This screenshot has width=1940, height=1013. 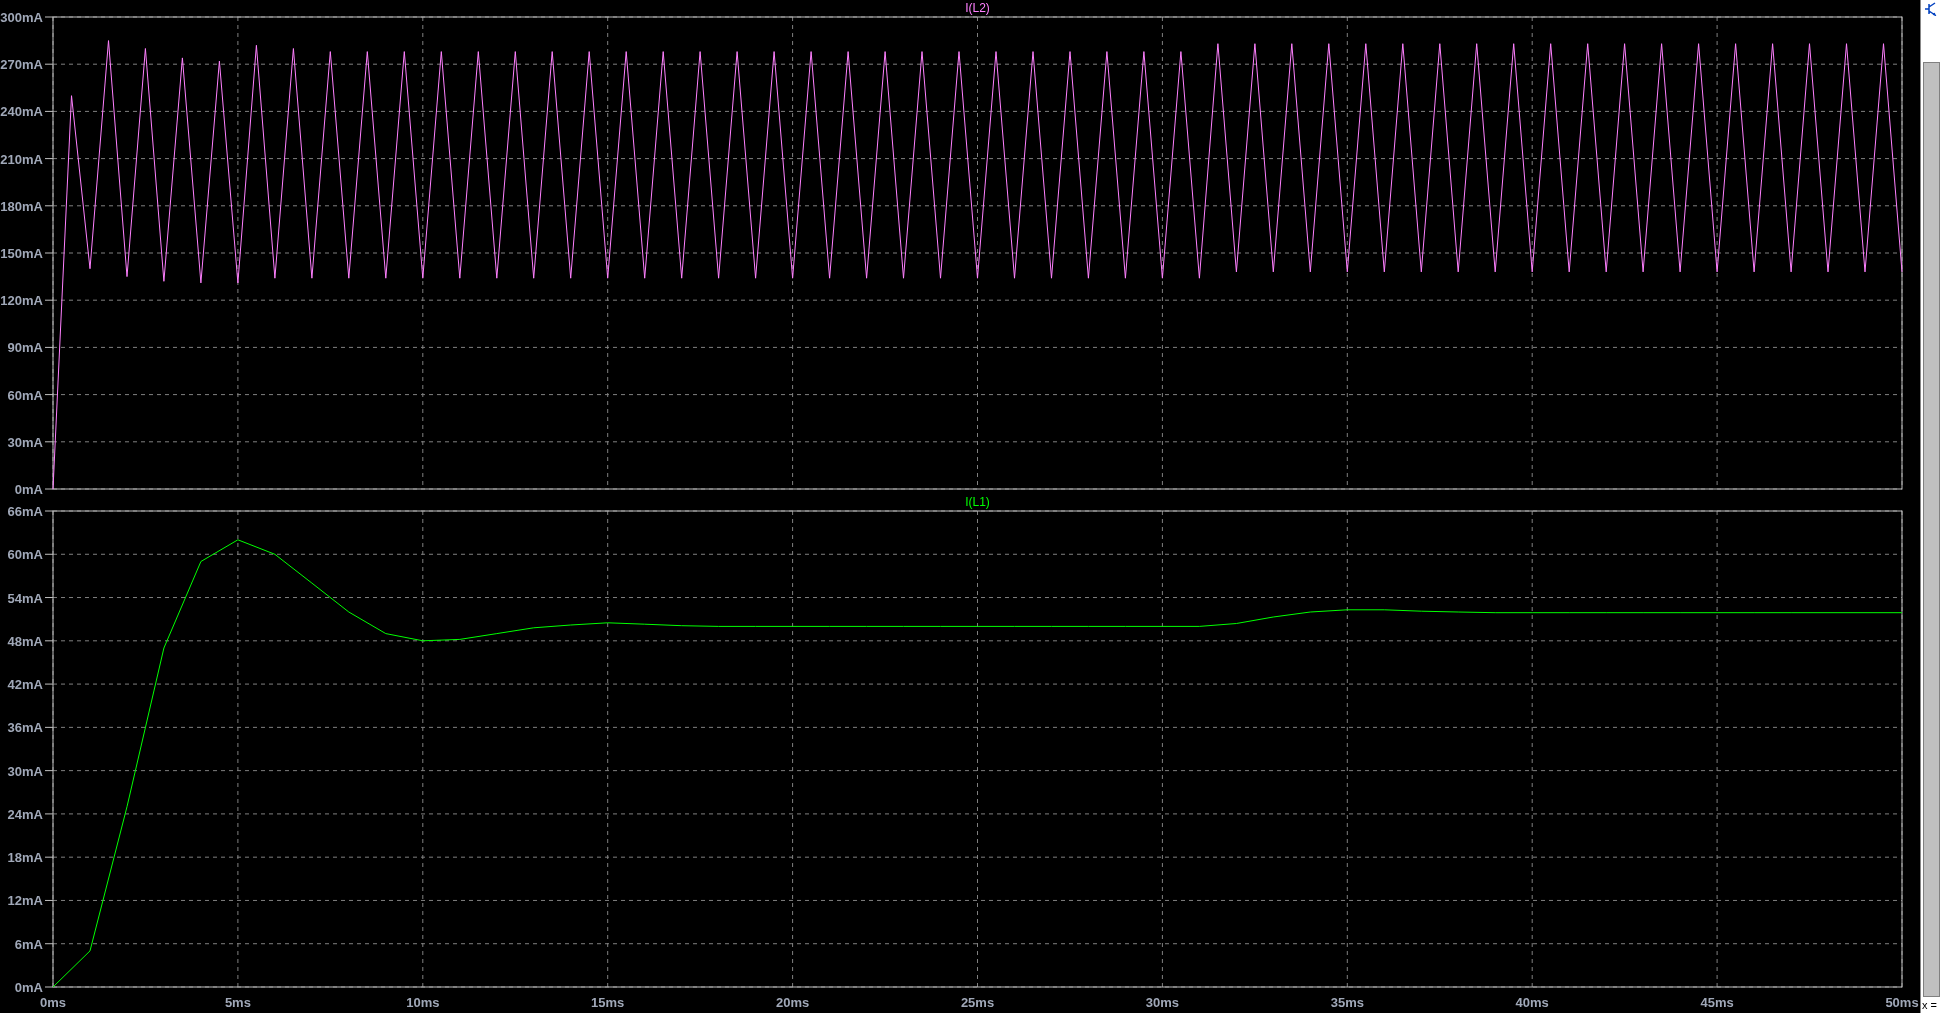 What do you see at coordinates (1162, 1002) in the screenshot?
I see `x-tick-label: 30ms` at bounding box center [1162, 1002].